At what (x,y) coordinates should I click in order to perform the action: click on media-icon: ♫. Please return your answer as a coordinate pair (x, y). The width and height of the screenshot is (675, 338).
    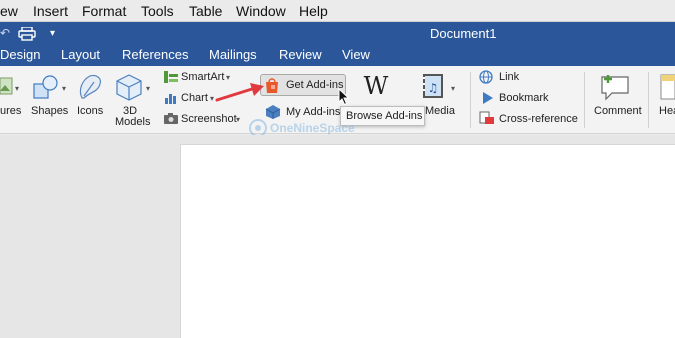
    Looking at the image, I should click on (435, 87).